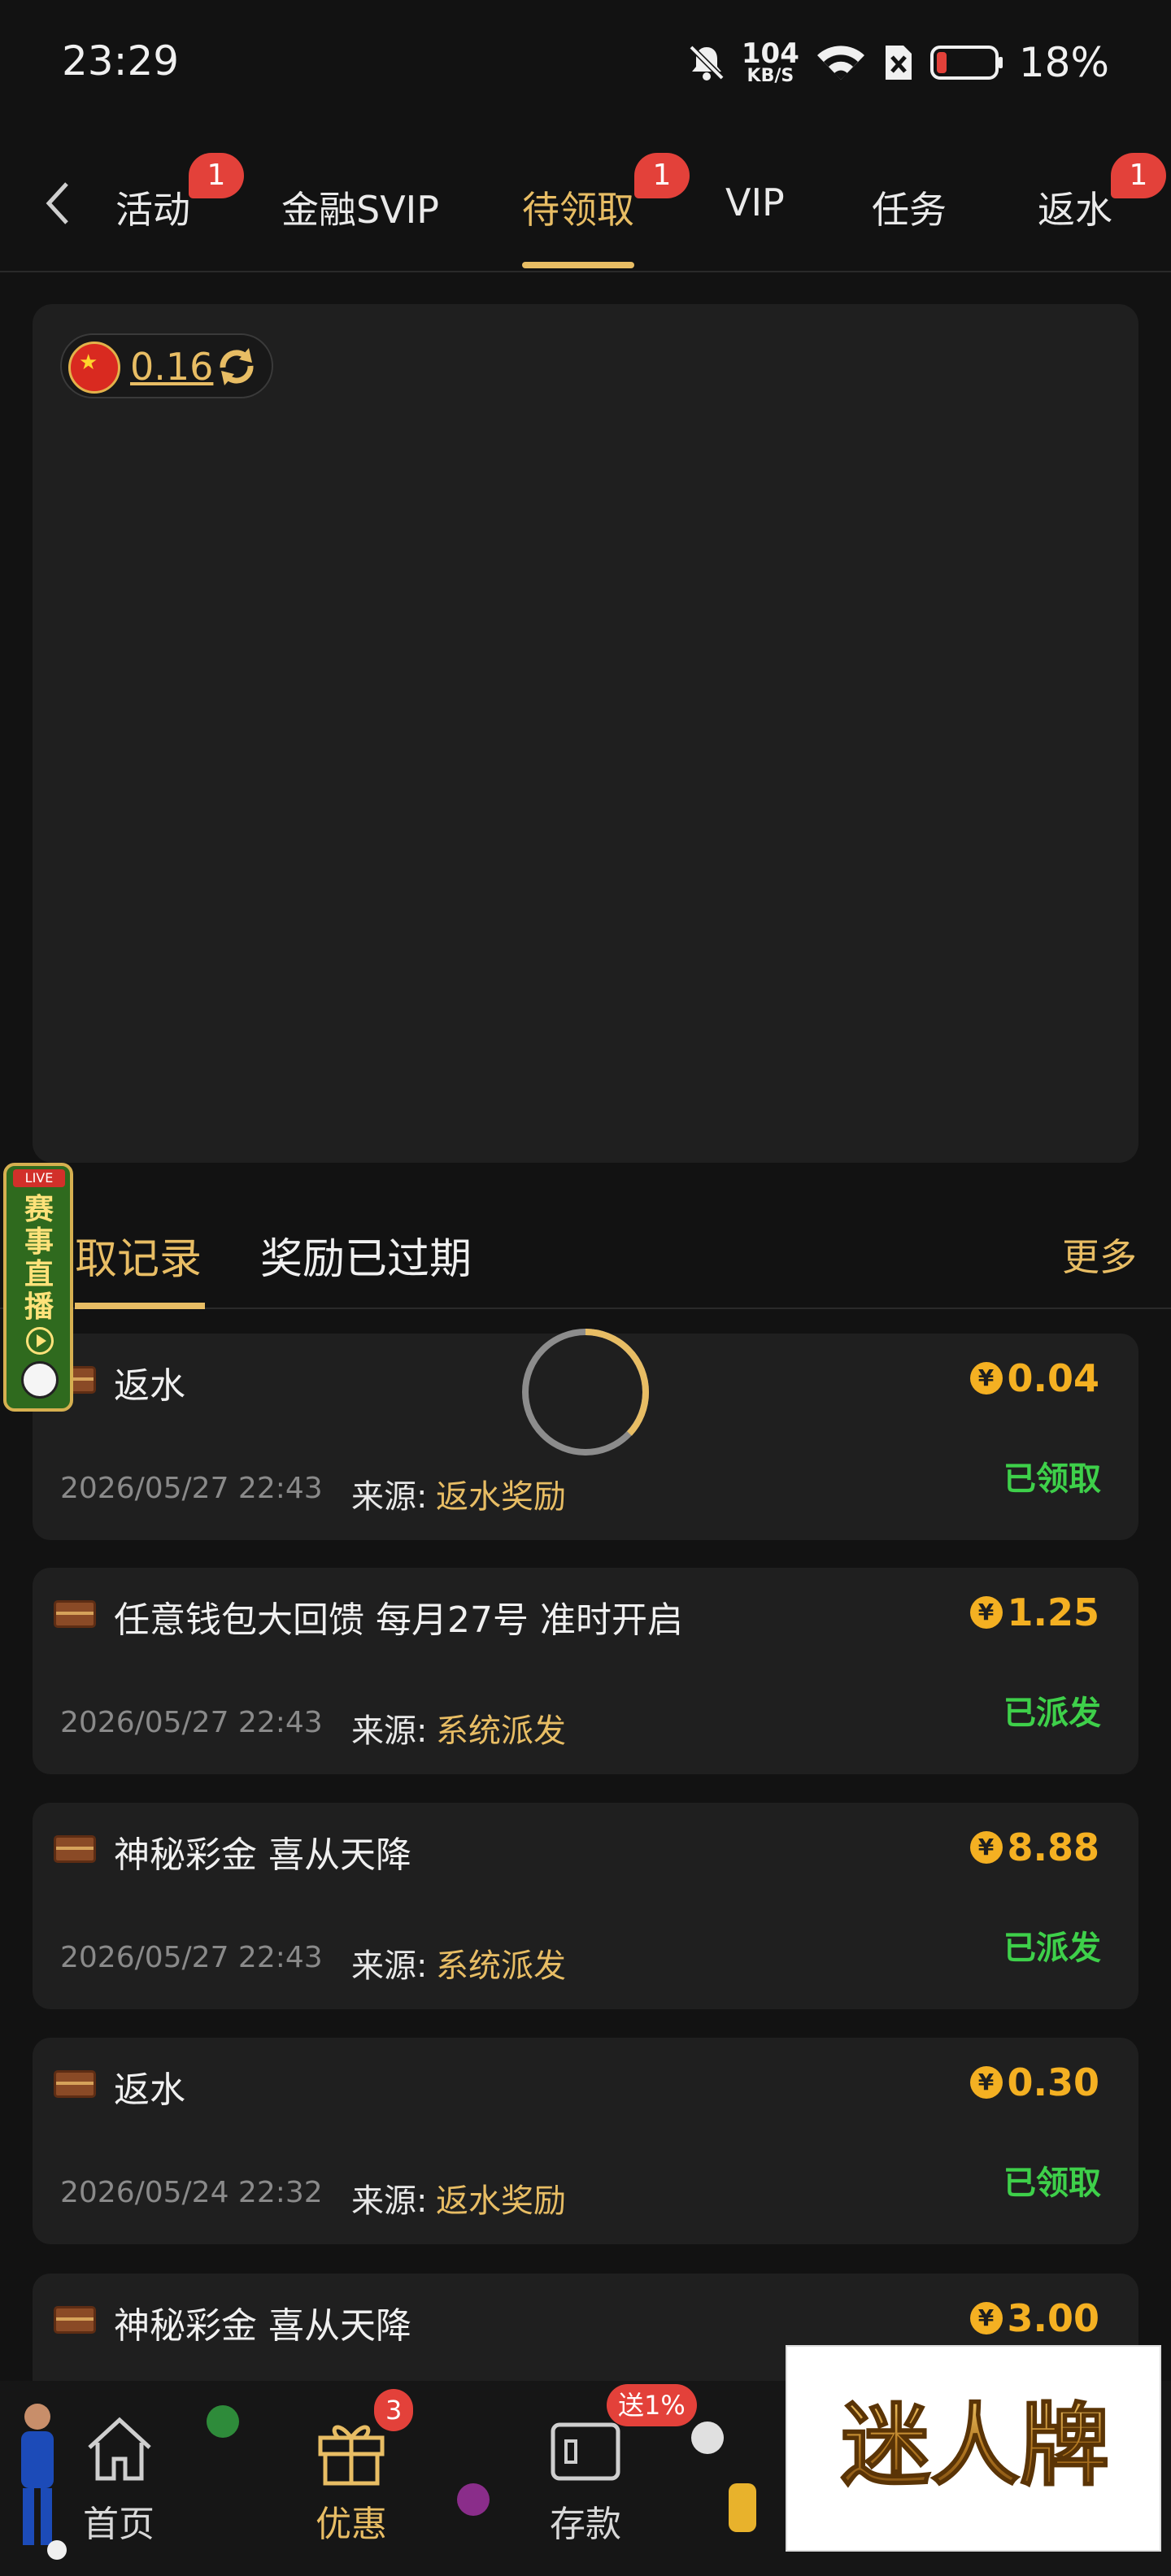  What do you see at coordinates (662, 176) in the screenshot?
I see `tab-pending-badge: 1` at bounding box center [662, 176].